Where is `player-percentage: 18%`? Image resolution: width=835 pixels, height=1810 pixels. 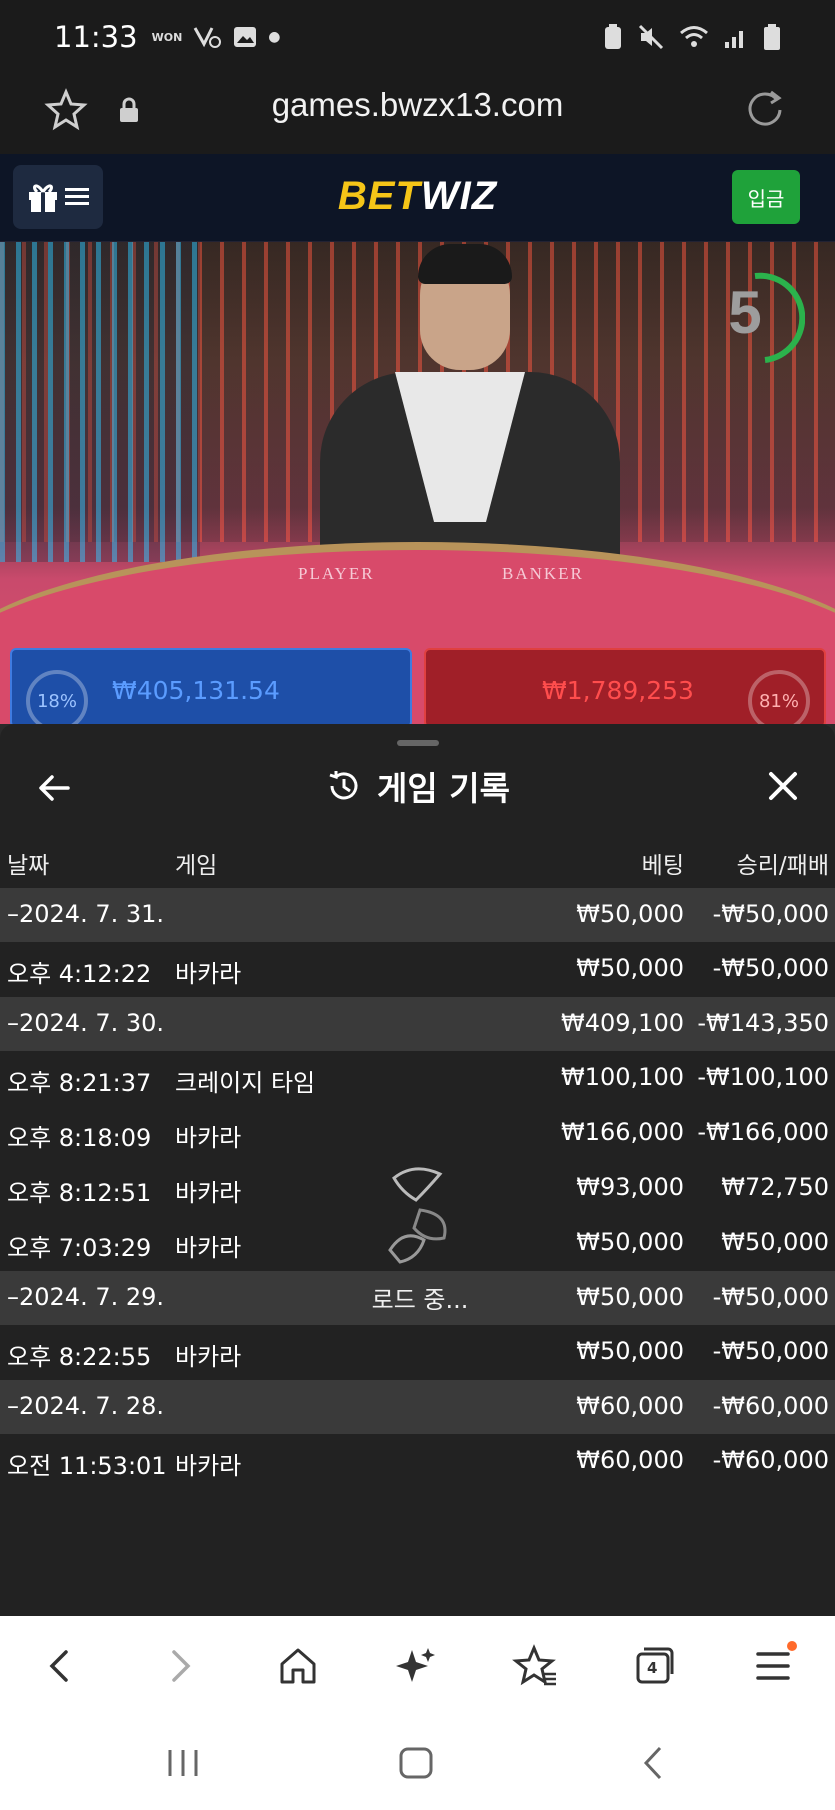 player-percentage: 18% is located at coordinates (57, 701).